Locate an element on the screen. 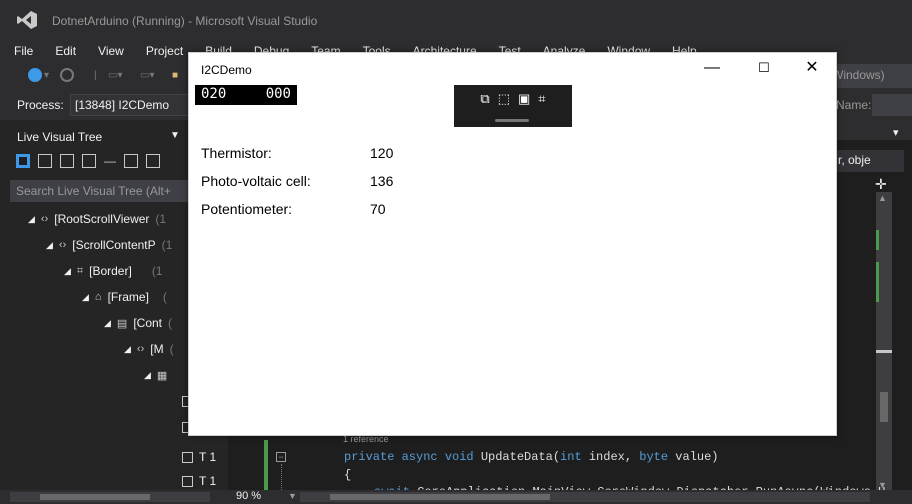 The image size is (912, 504). right-panel-header is located at coordinates (874, 130).